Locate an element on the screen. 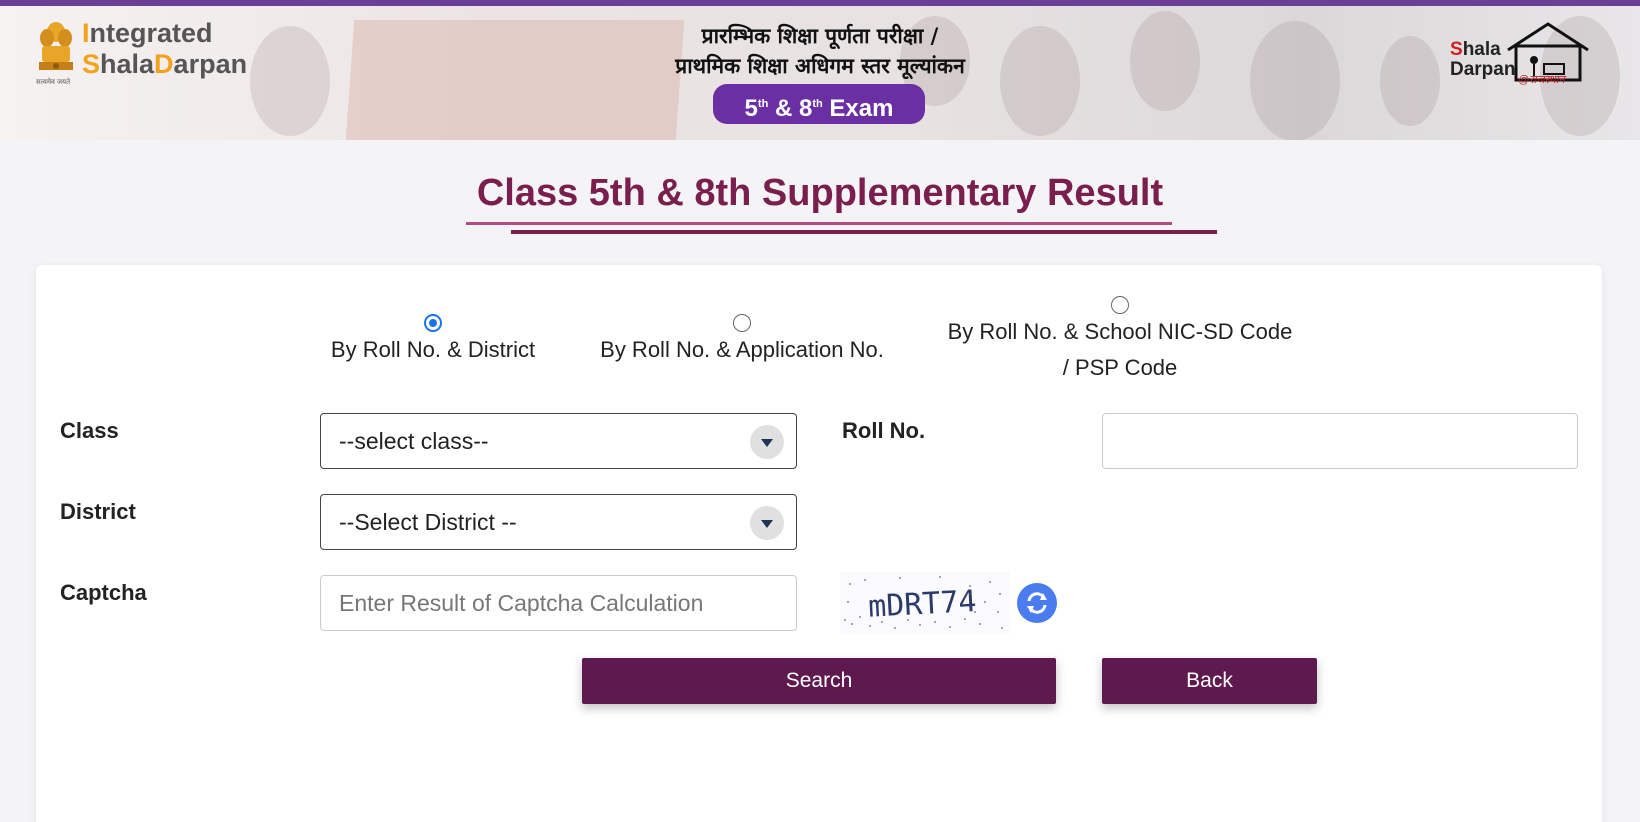 The image size is (1640, 822). exam-amp: & is located at coordinates (783, 108).